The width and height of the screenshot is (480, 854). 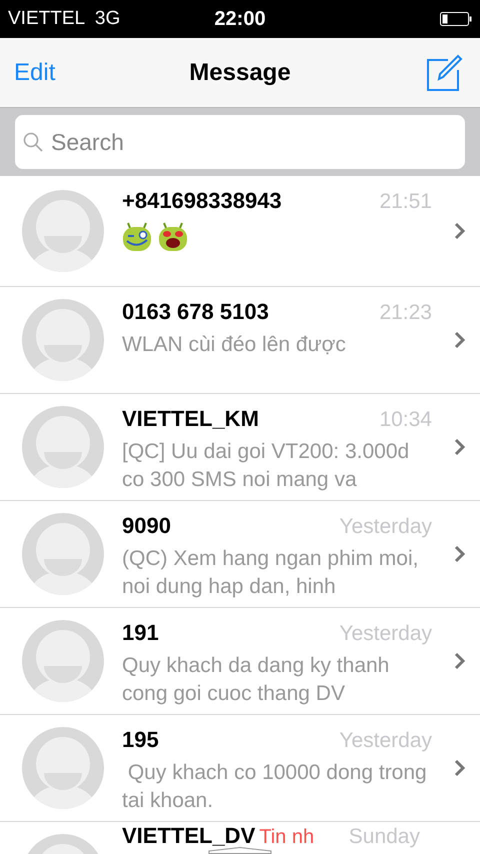 I want to click on contact-name: 9090, so click(x=146, y=526).